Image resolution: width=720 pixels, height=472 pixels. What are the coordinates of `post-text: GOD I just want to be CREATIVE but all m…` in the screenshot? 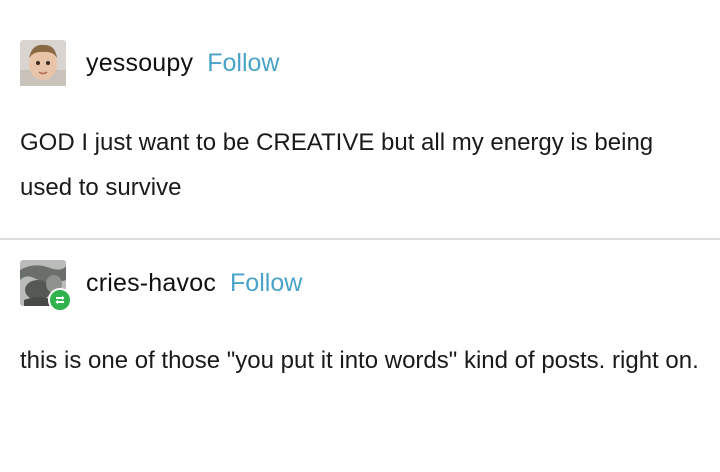 It's located at (337, 165).